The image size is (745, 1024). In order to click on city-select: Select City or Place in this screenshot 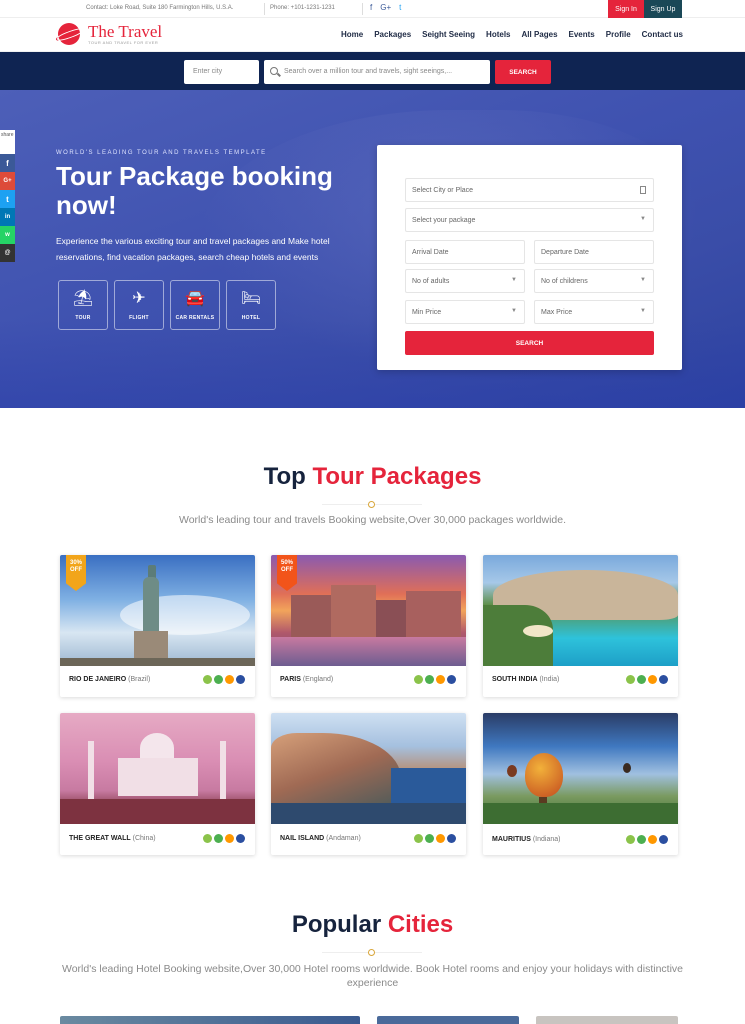, I will do `click(529, 190)`.